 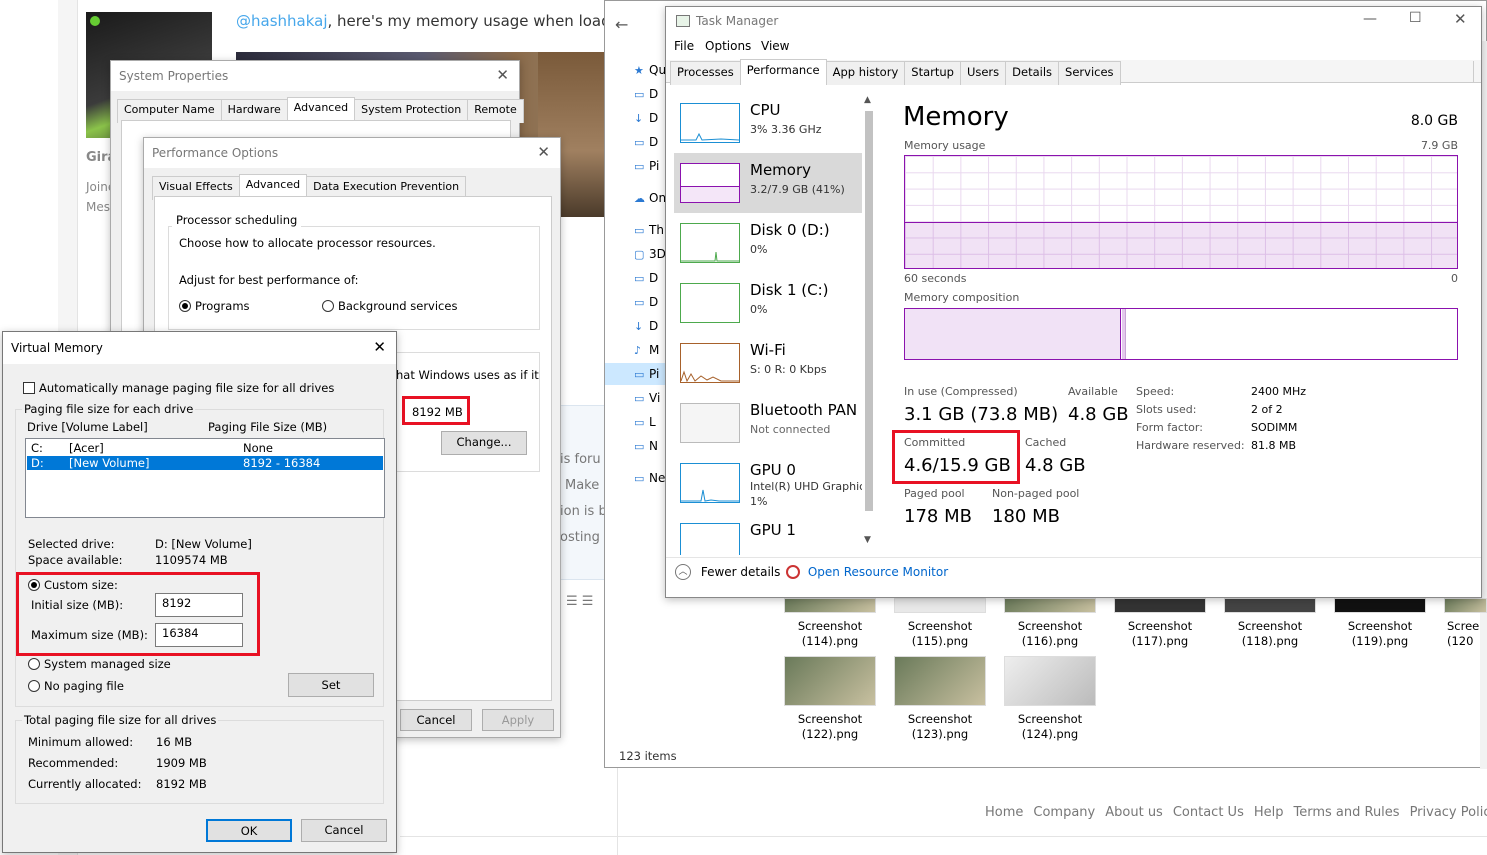 I want to click on footer-link-terms: Terms and Rules, so click(x=1346, y=812).